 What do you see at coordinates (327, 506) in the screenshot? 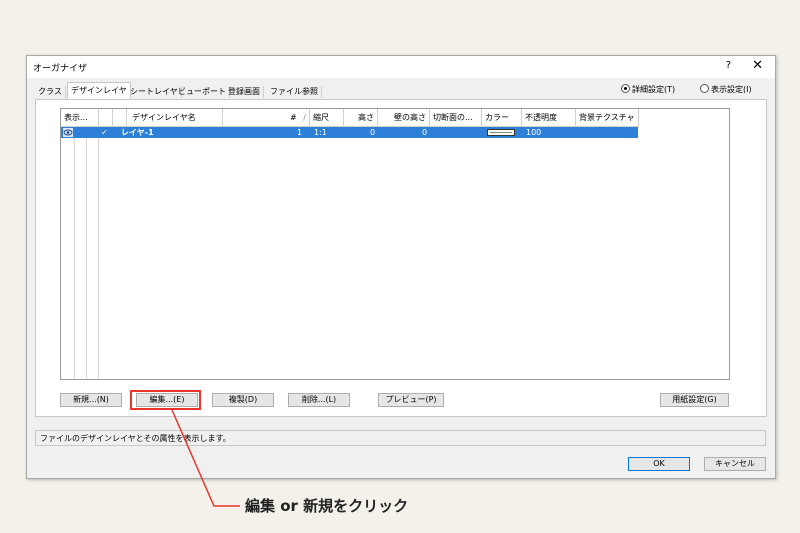
I see `callout-text: 編集 or 新規をクリック` at bounding box center [327, 506].